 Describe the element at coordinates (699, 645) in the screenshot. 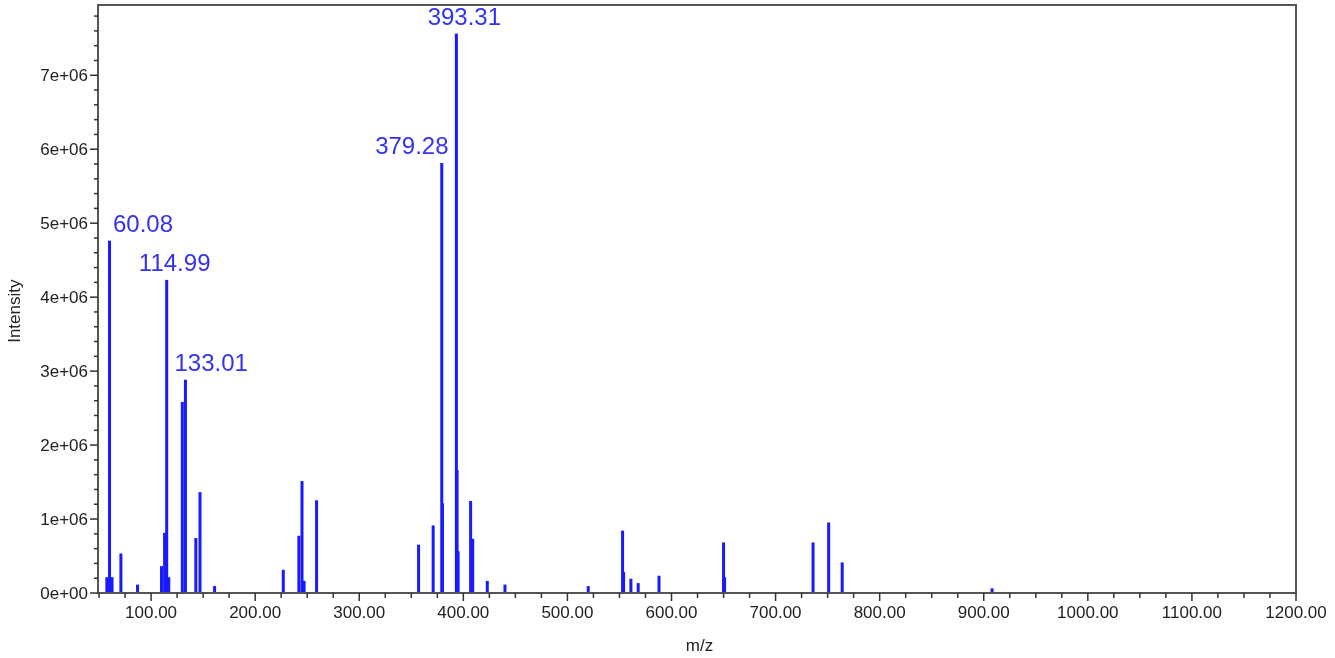

I see `x-axis-title: m/z` at that location.